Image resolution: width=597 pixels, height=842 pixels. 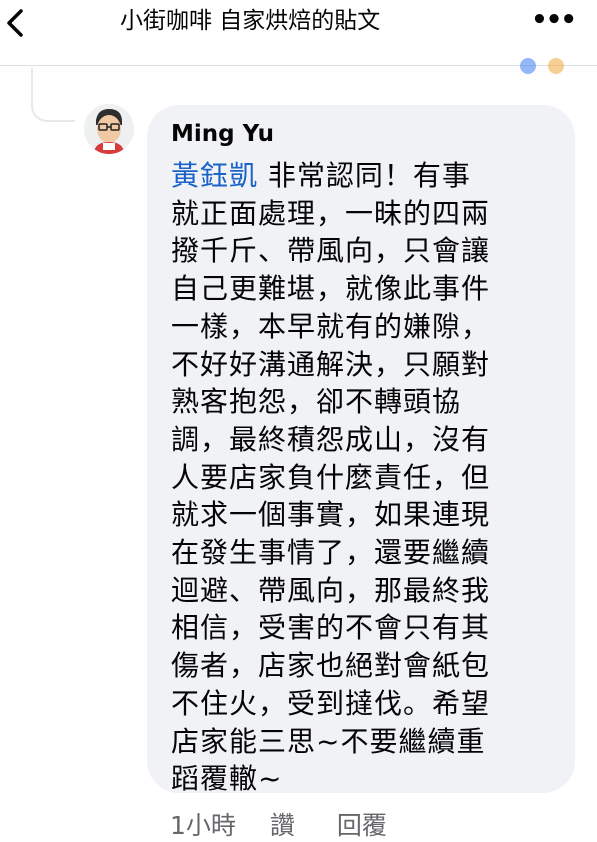 I want to click on comment-line: 非常認同！有事, so click(x=364, y=175).